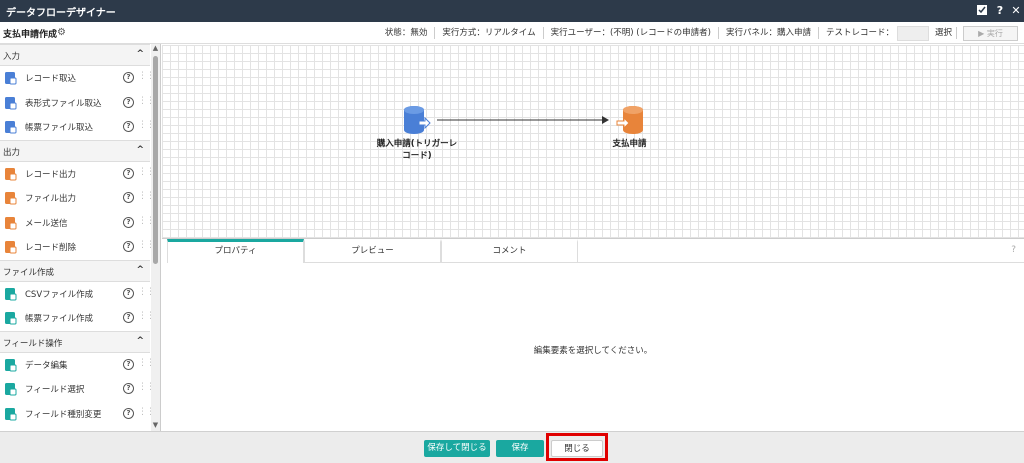 Image resolution: width=1024 pixels, height=463 pixels. I want to click on save-and-close-button: 保存して閉じる, so click(457, 448).